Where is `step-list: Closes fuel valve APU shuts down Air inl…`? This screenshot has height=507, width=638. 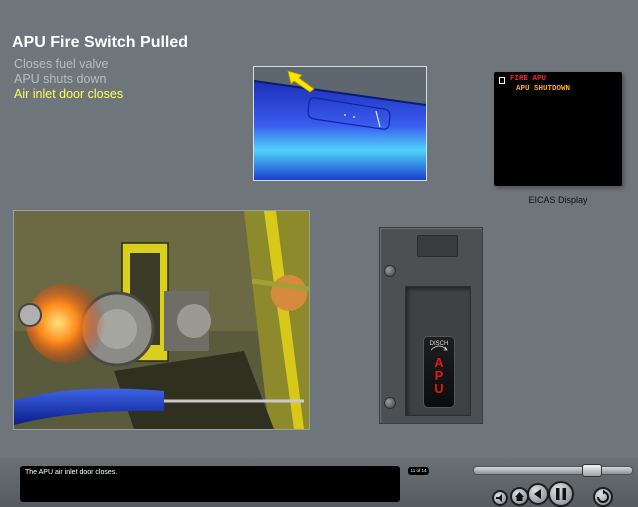 step-list: Closes fuel valve APU shuts down Air inl… is located at coordinates (68, 79).